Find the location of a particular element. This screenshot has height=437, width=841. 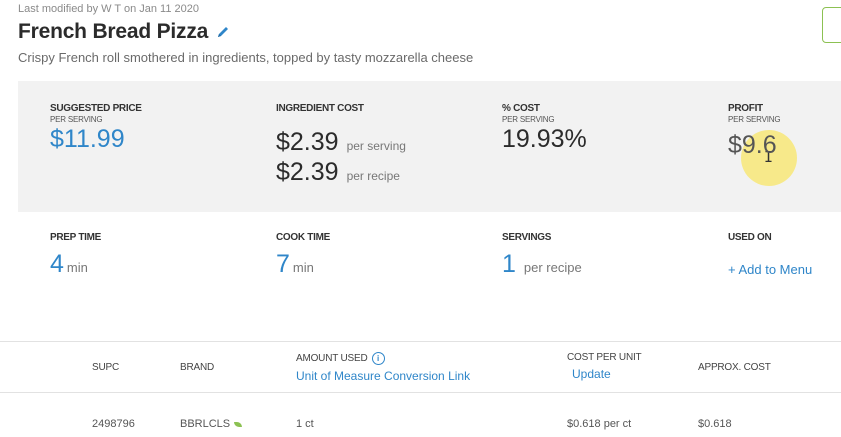

percent-cost-sublabel: PER SERVING is located at coordinates (528, 119).